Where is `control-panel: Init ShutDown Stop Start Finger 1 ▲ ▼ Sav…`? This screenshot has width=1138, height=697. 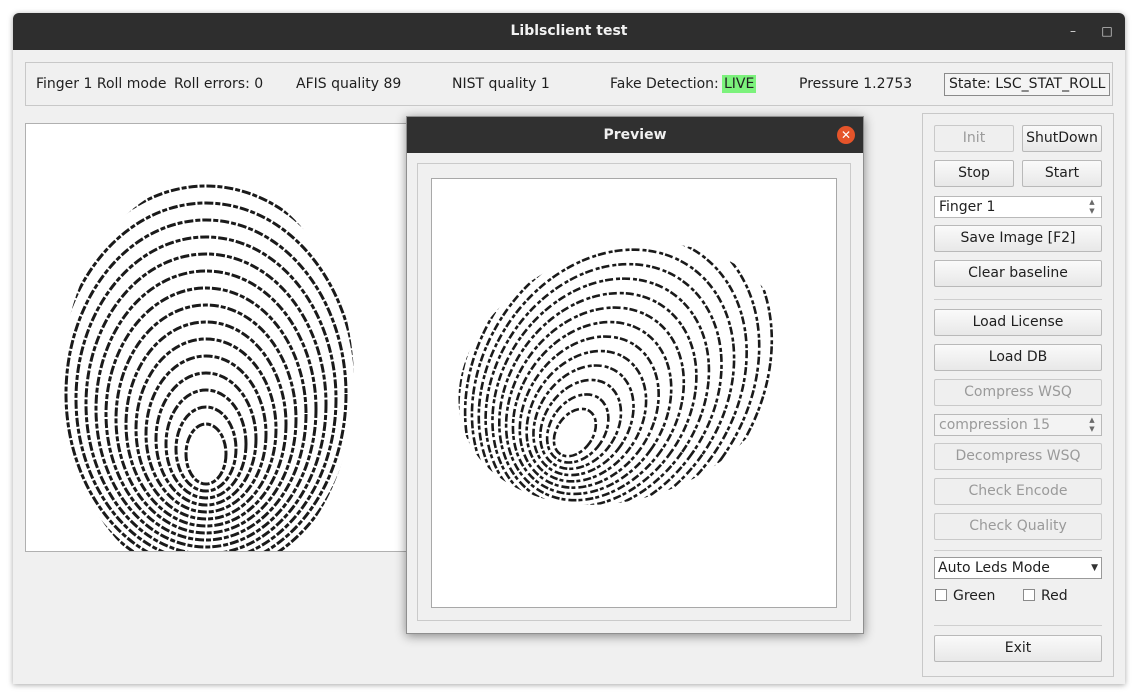
control-panel: Init ShutDown Stop Start Finger 1 ▲ ▼ Sav… is located at coordinates (1018, 395).